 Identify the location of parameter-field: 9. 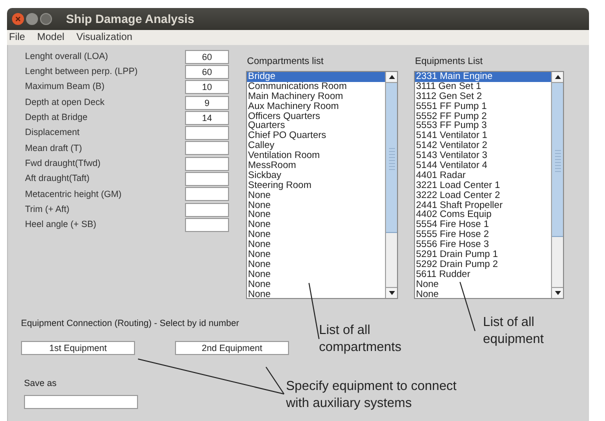
(207, 103).